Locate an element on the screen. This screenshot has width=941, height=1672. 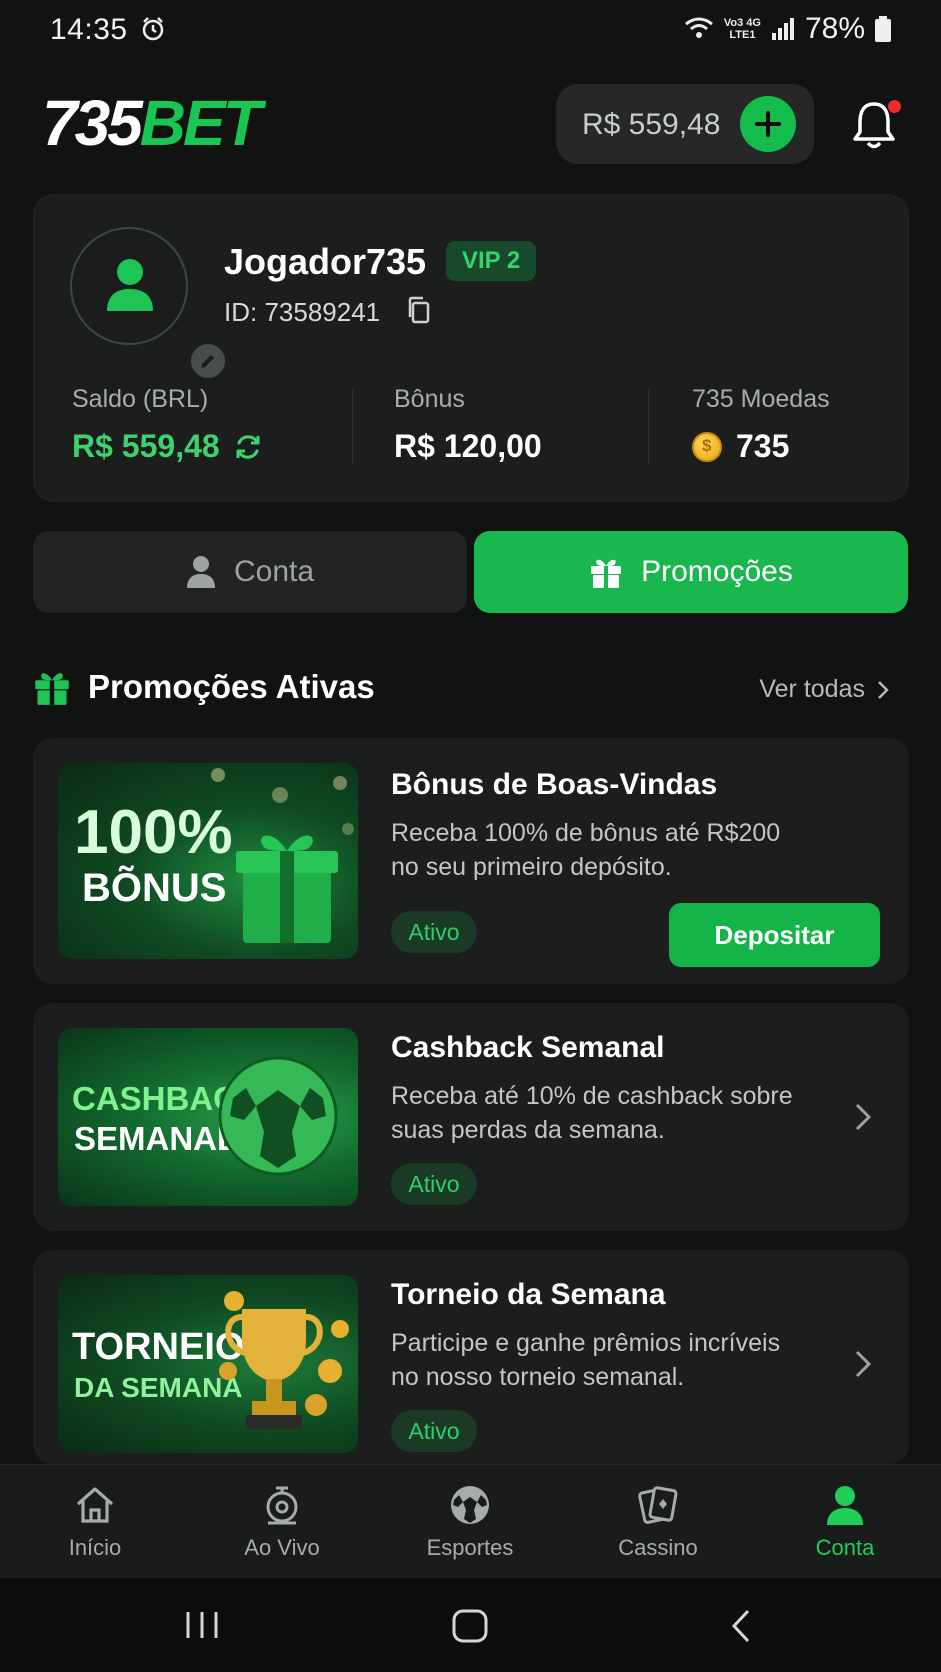
signal-icon is located at coordinates (782, 29).